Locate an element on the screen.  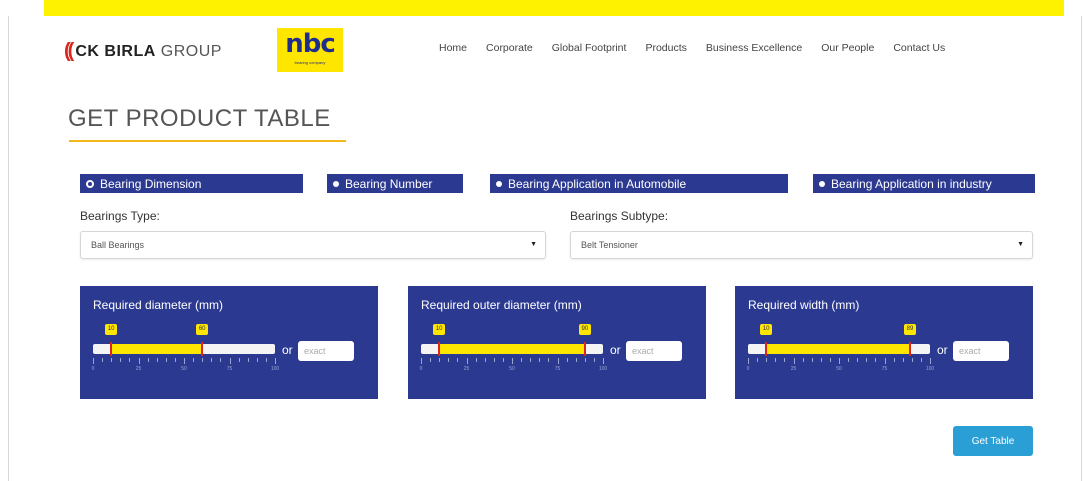
tab-label: Bearing Number is located at coordinates (389, 183).